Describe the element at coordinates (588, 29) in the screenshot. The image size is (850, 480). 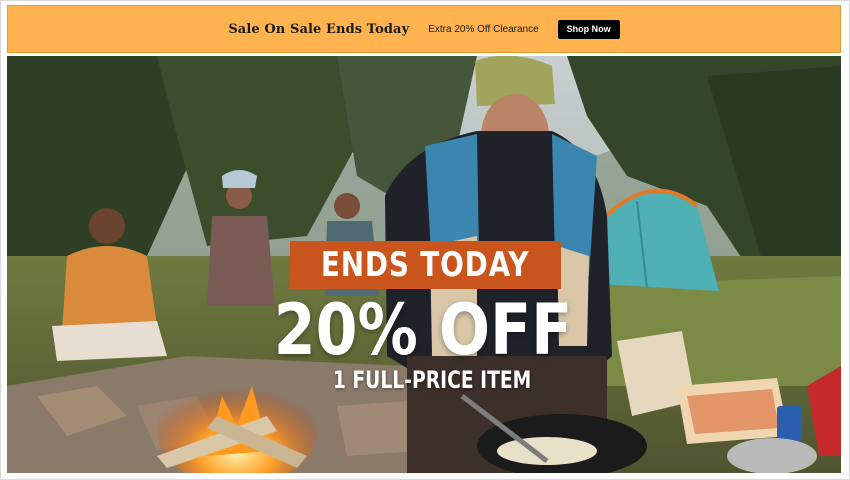
I see `shop-now-button: Shop Now` at that location.